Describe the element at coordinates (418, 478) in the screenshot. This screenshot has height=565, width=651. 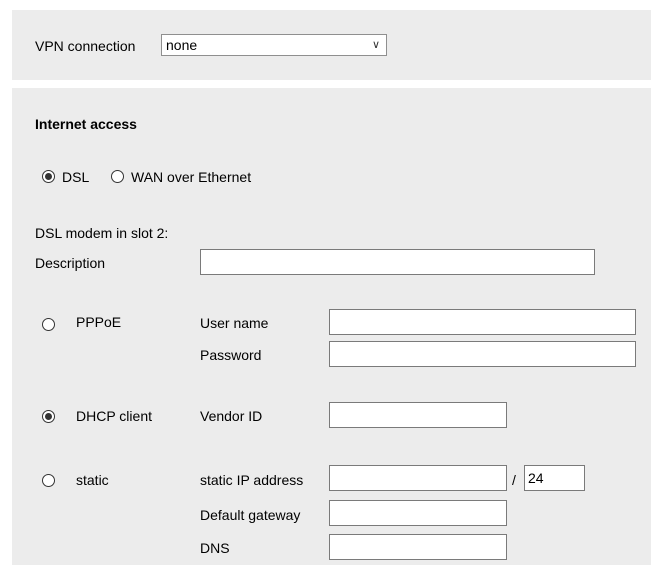
I see `static-ip-input` at that location.